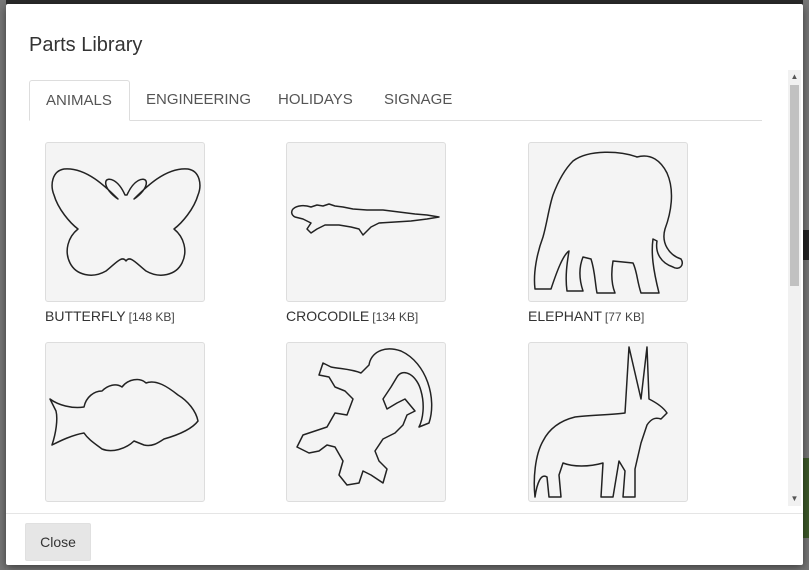 The image size is (809, 570). Describe the element at coordinates (364, 417) in the screenshot. I see `gecko-icon` at that location.